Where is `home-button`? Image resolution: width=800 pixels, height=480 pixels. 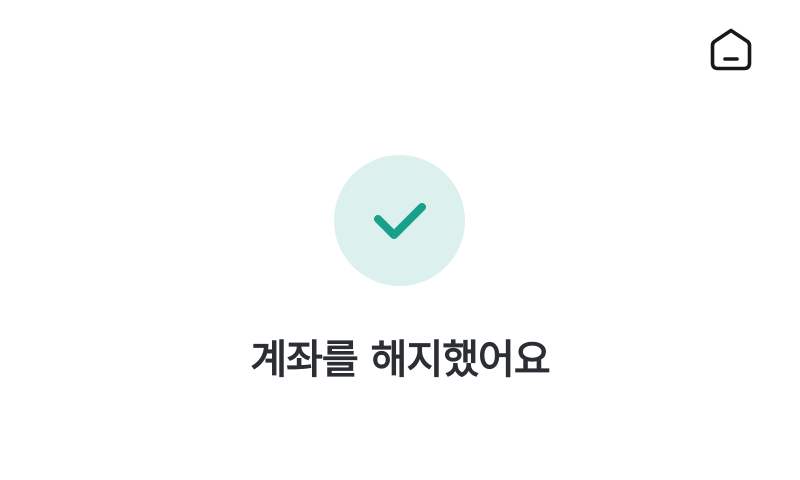 home-button is located at coordinates (731, 49).